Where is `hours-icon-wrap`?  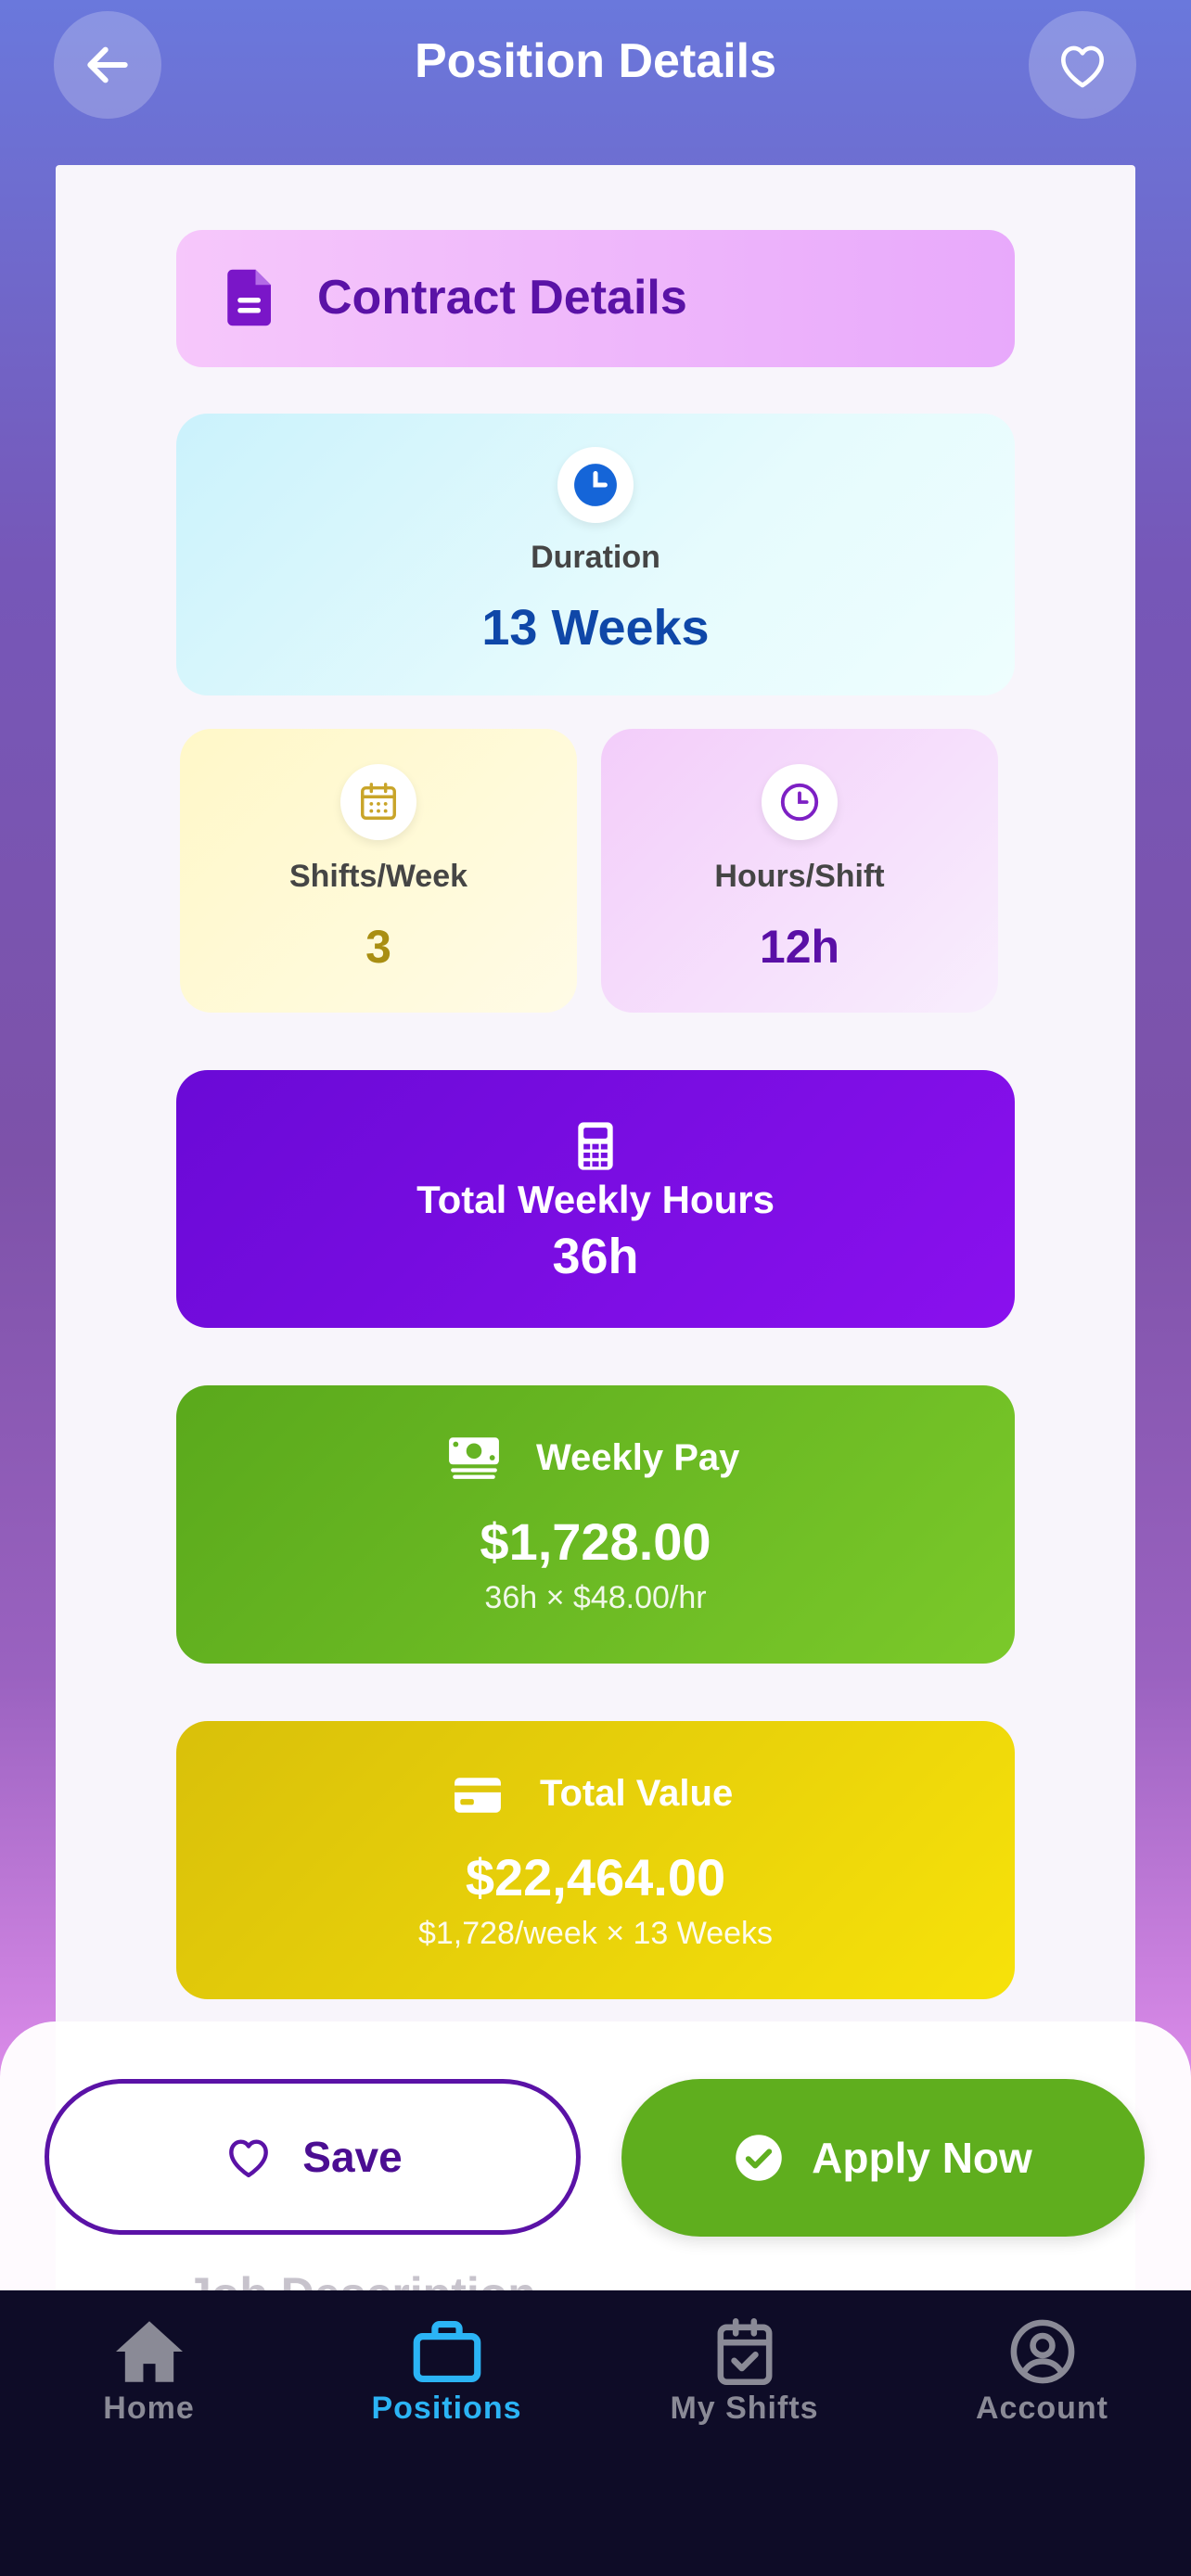 hours-icon-wrap is located at coordinates (800, 802).